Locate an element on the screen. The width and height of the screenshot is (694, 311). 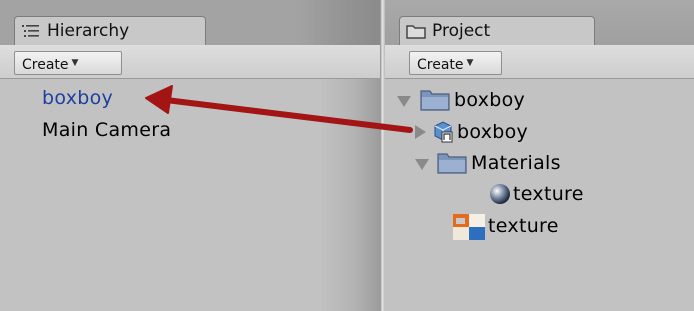
project-create-button: Create ▼ is located at coordinates (455, 63).